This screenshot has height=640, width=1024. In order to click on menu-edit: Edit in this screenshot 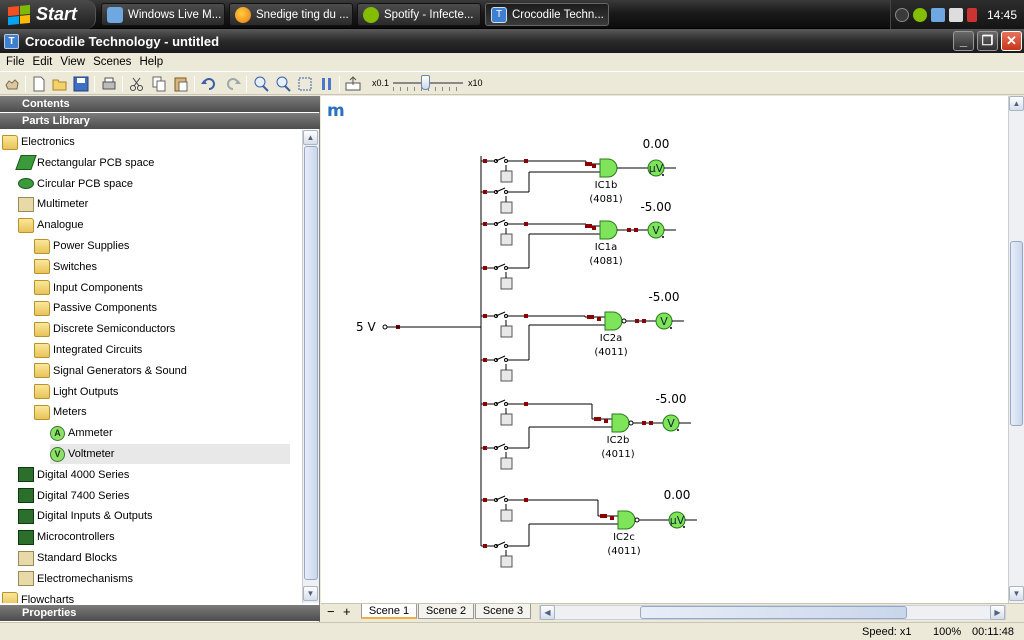, I will do `click(43, 62)`.